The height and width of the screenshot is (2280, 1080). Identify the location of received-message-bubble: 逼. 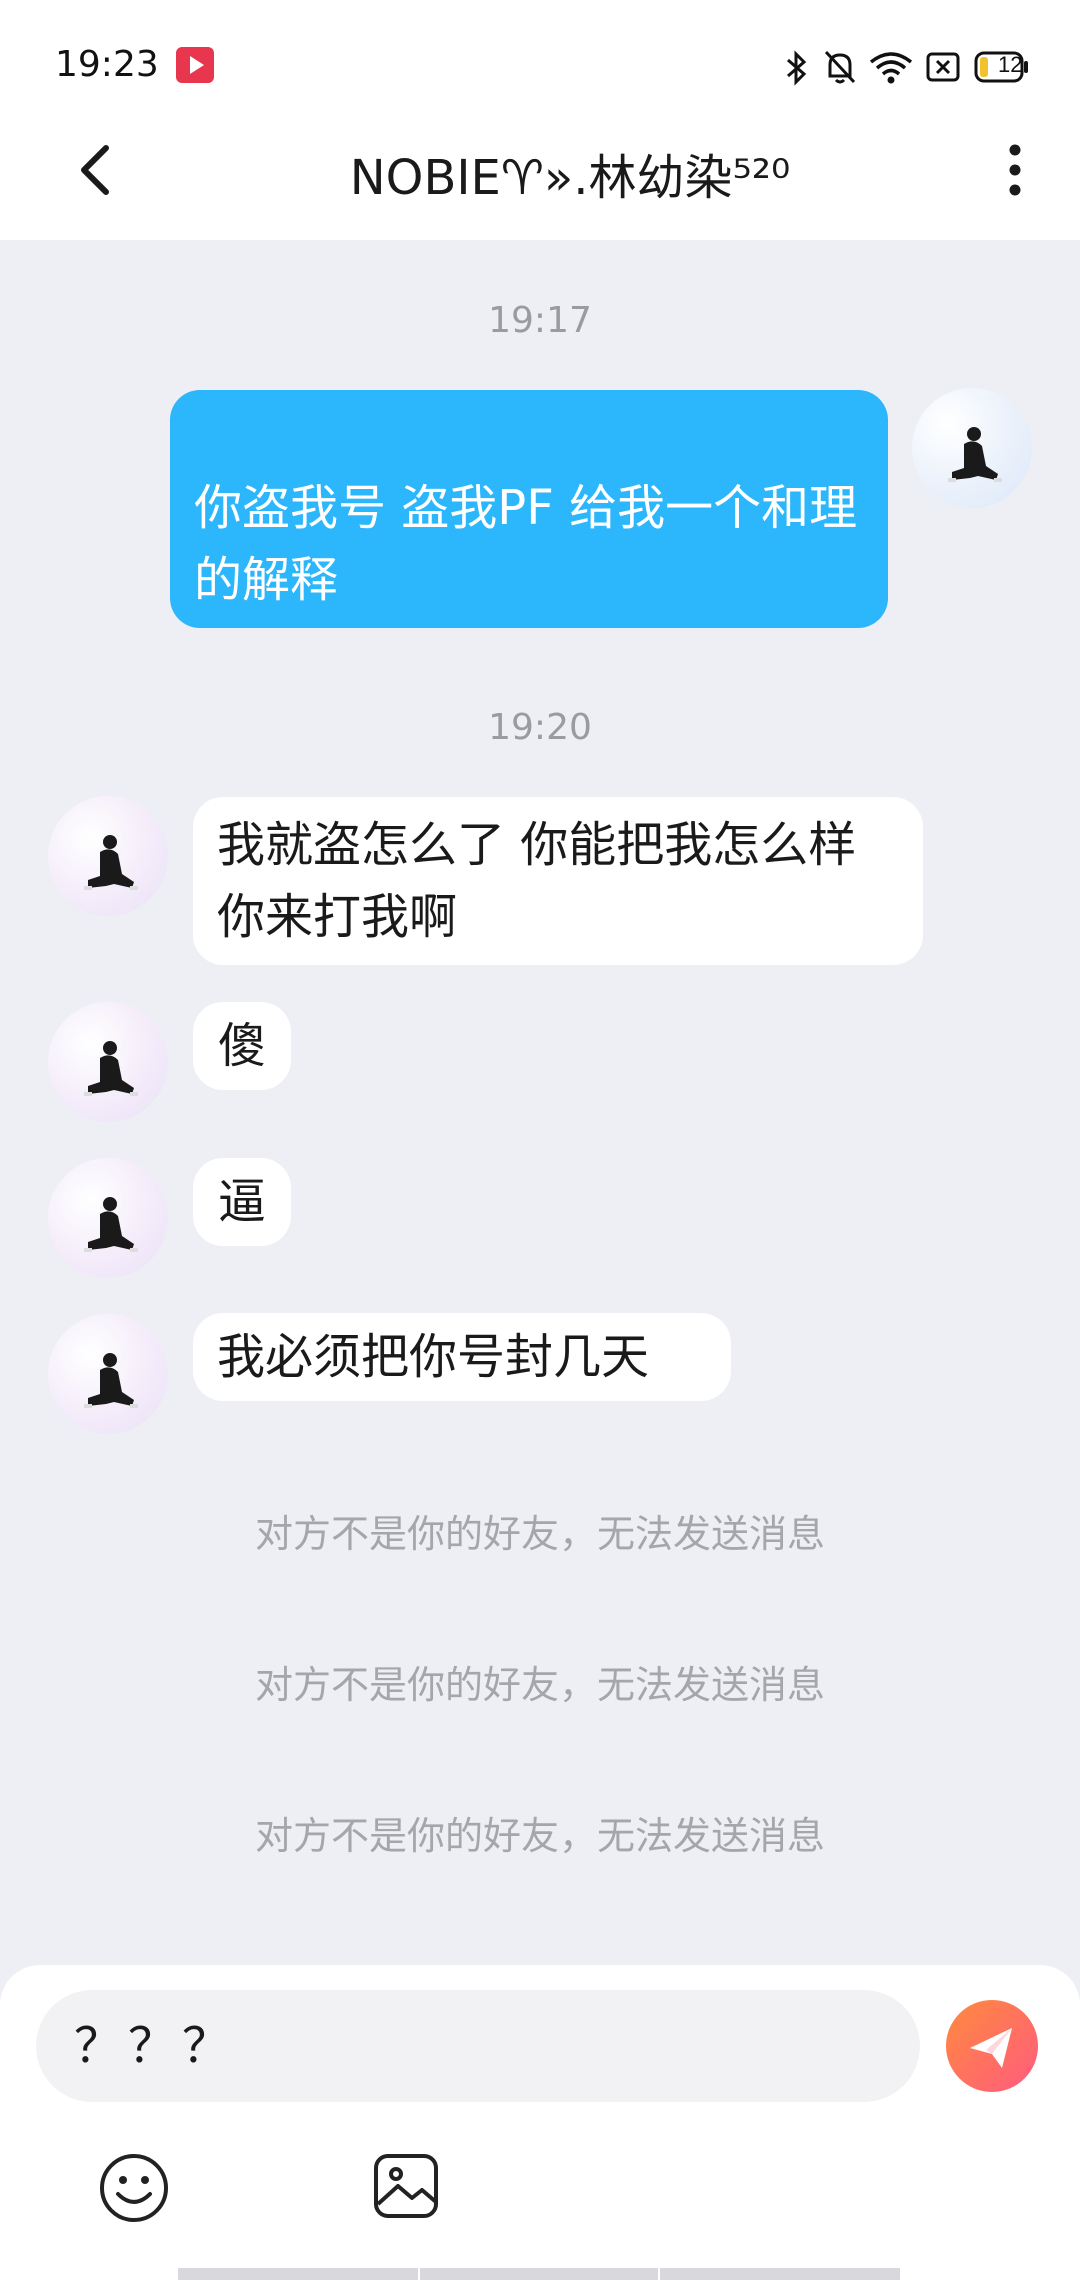
(242, 1202).